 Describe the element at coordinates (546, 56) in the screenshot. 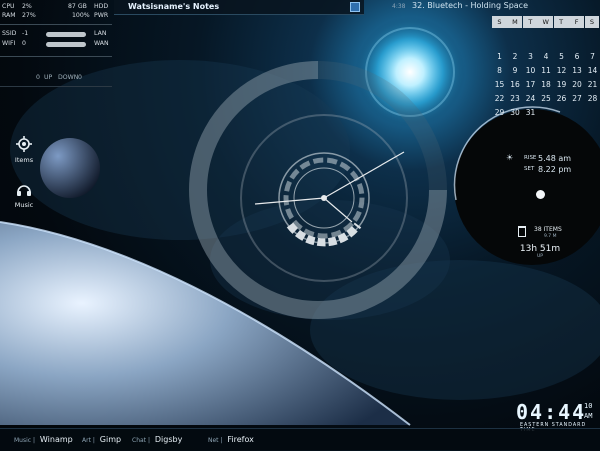

I see `calendar-day: 4` at that location.